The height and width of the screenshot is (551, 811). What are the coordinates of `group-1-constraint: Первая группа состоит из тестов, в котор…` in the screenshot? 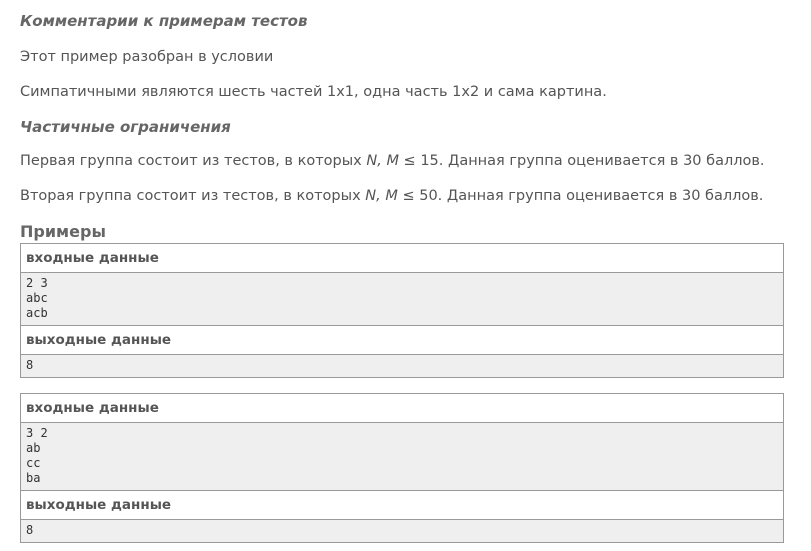 It's located at (392, 161).